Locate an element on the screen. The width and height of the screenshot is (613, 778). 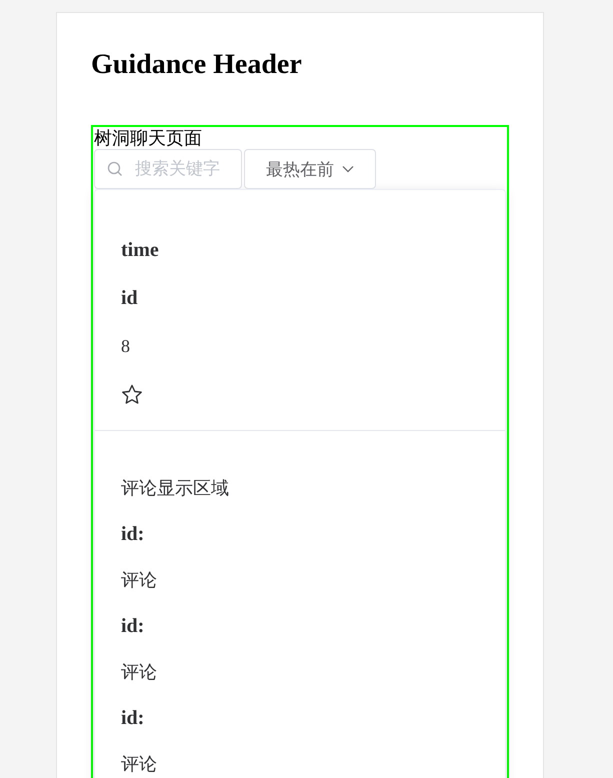
sort-dropdown: 最热在前 is located at coordinates (310, 169).